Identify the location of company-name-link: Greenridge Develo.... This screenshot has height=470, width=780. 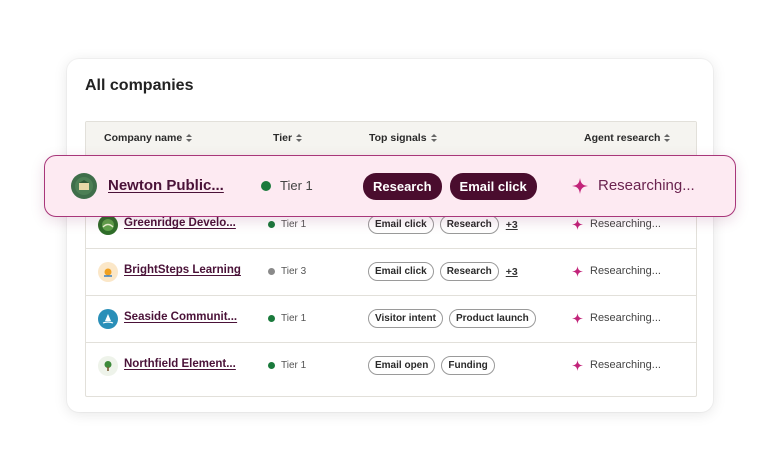
(180, 223).